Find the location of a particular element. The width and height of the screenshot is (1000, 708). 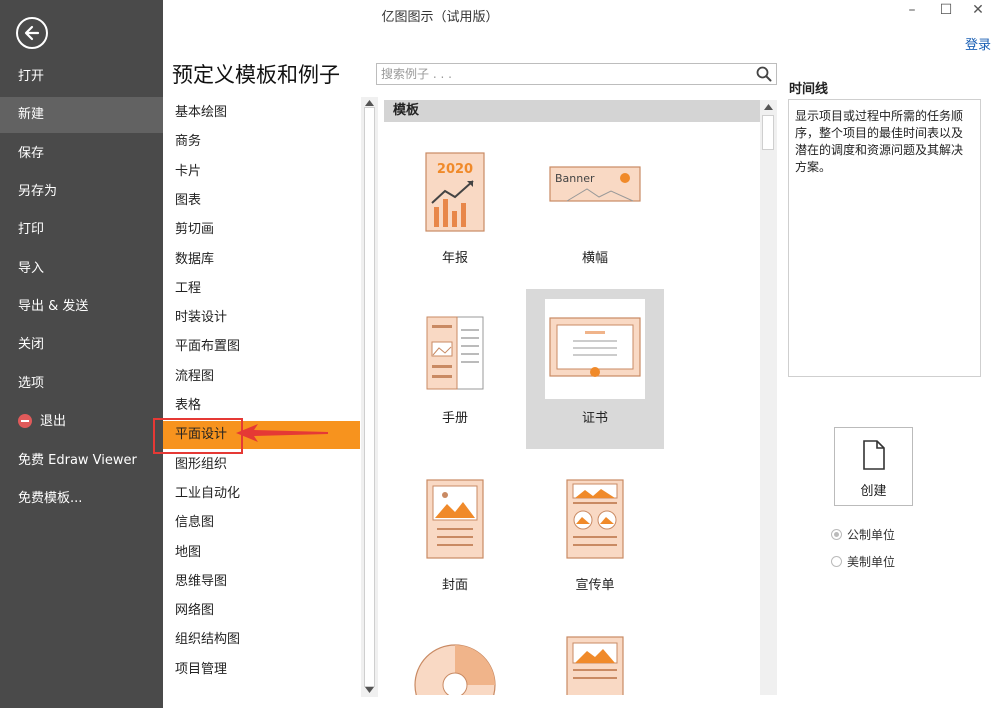

menu-new: 新建 is located at coordinates (81, 115).